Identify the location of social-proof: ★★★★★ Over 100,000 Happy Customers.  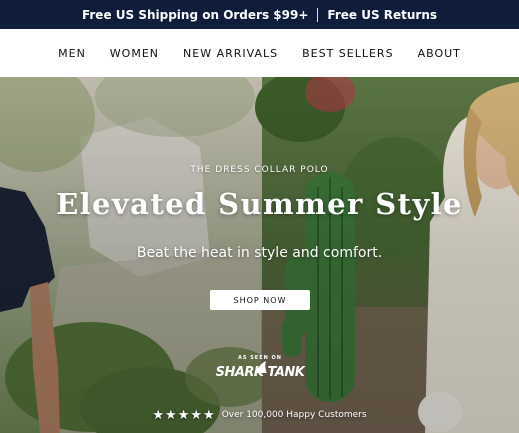
(259, 415).